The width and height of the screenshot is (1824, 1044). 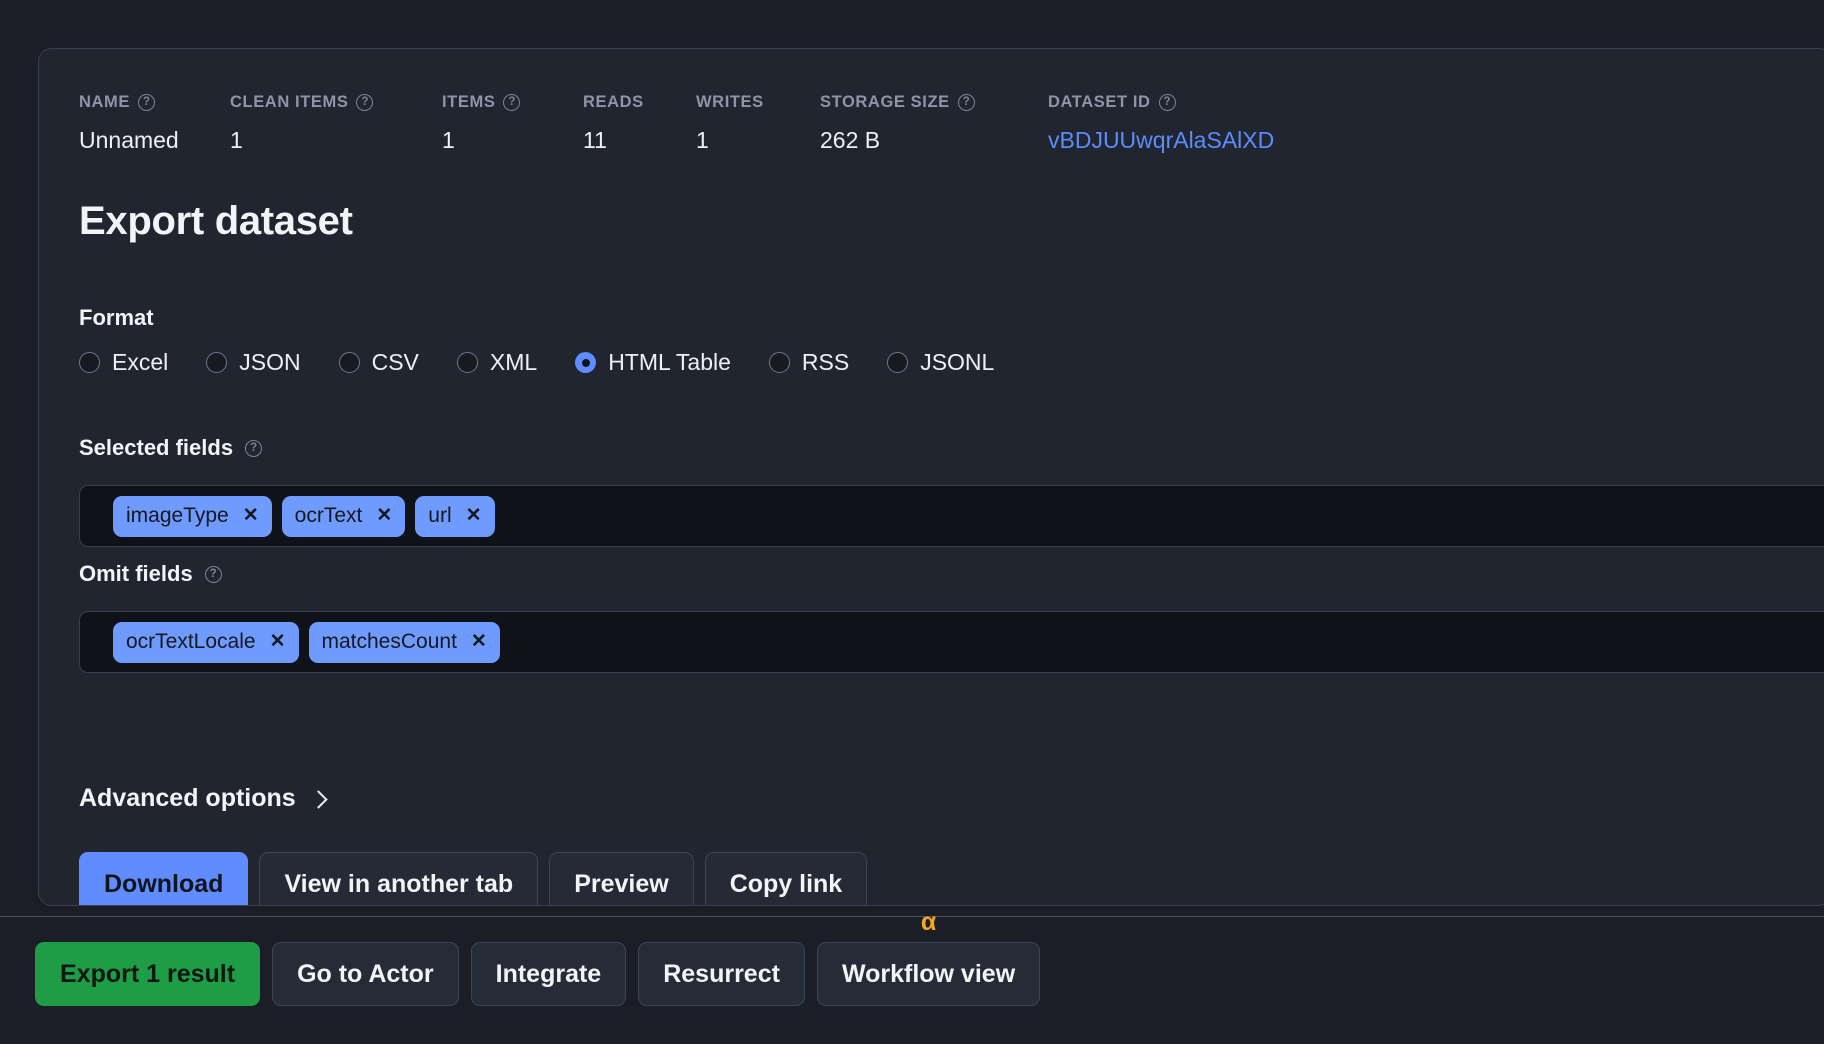 What do you see at coordinates (669, 362) in the screenshot?
I see `format-radio-label: HTML Table` at bounding box center [669, 362].